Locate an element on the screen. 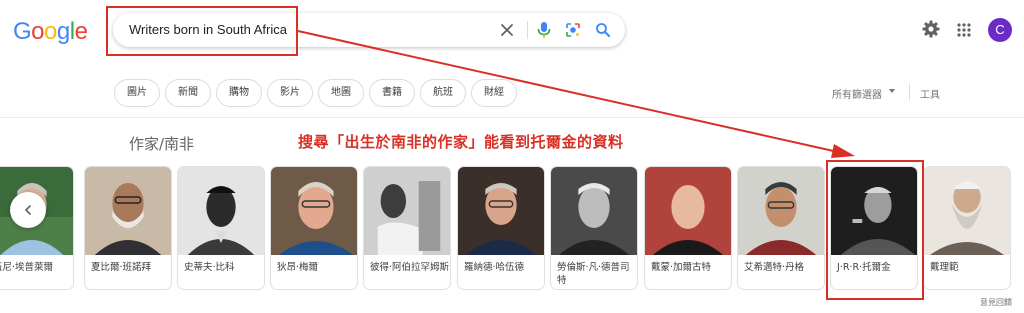  chip-flights: 航班 is located at coordinates (443, 93).